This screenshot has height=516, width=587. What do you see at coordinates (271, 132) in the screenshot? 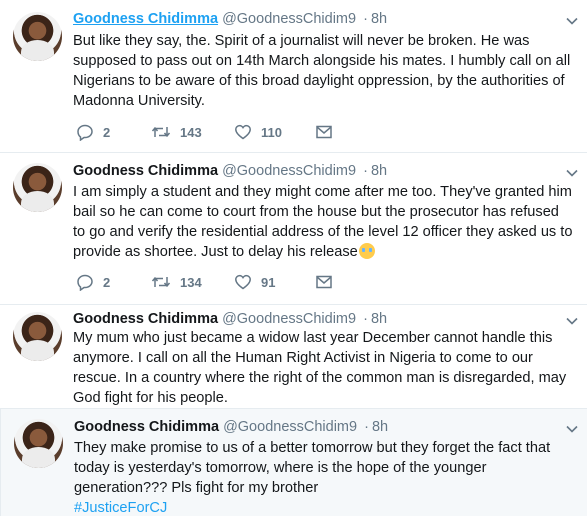
I see `like-count: 110` at bounding box center [271, 132].